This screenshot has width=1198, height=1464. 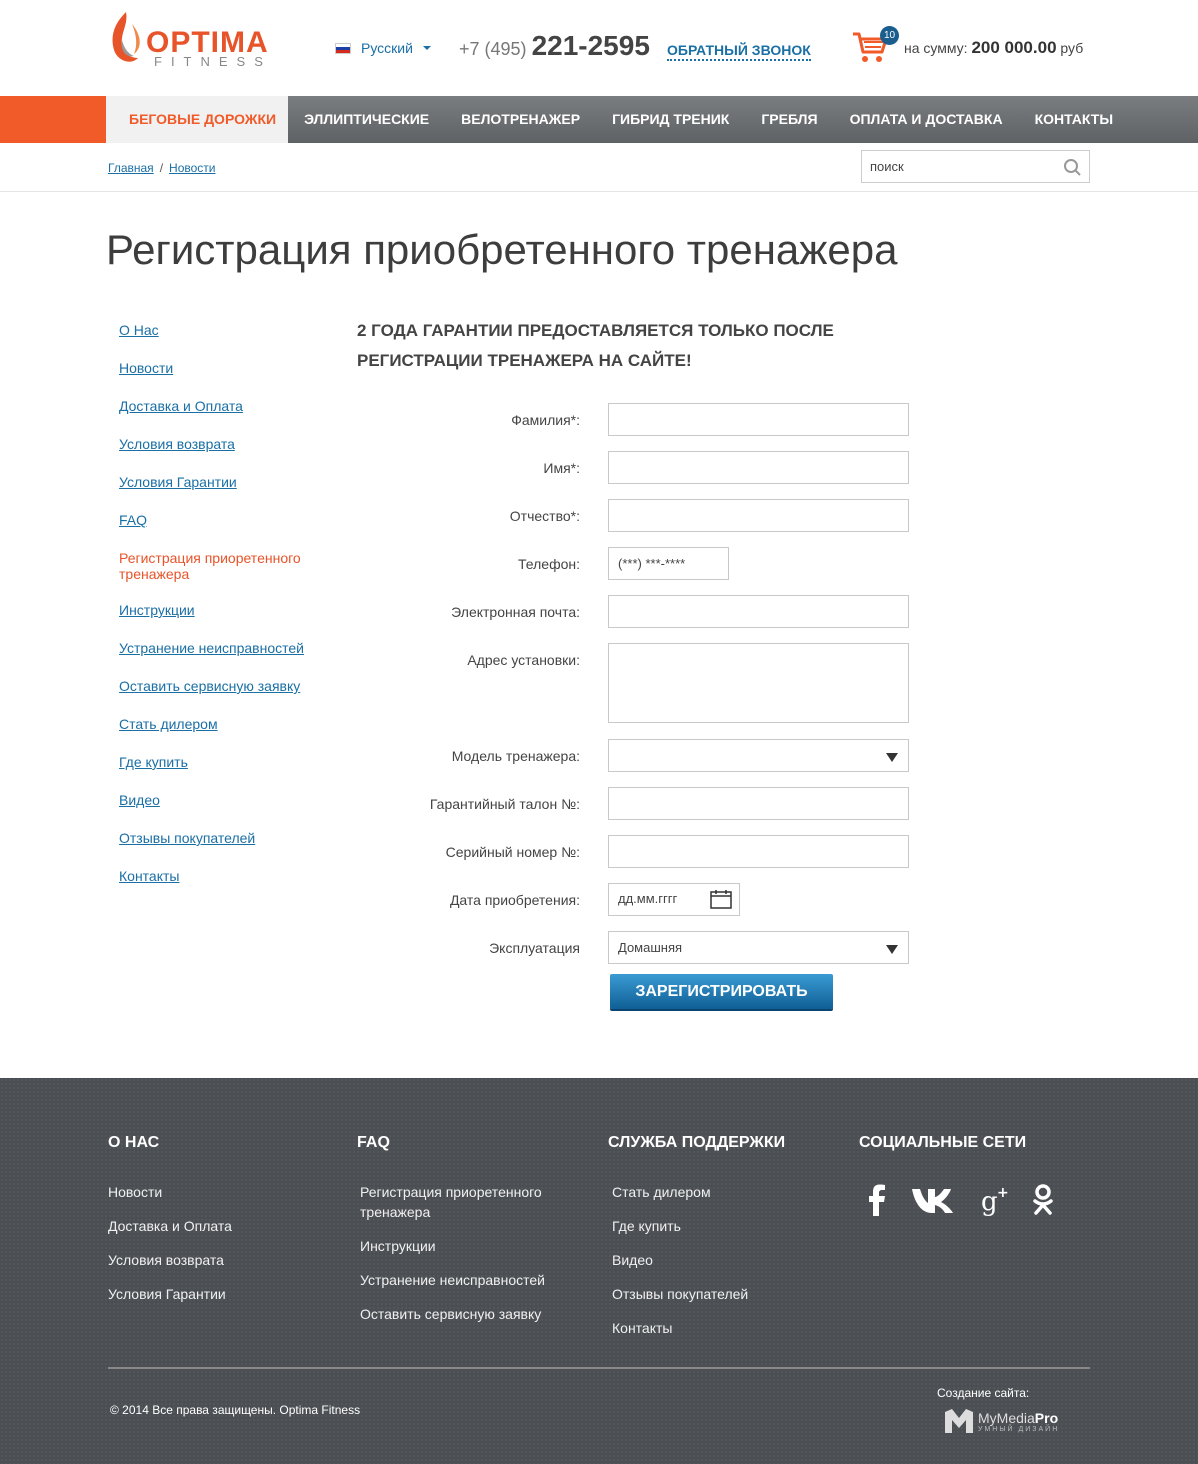 What do you see at coordinates (652, 563) in the screenshot?
I see `phone-mask: (***) ***-****` at bounding box center [652, 563].